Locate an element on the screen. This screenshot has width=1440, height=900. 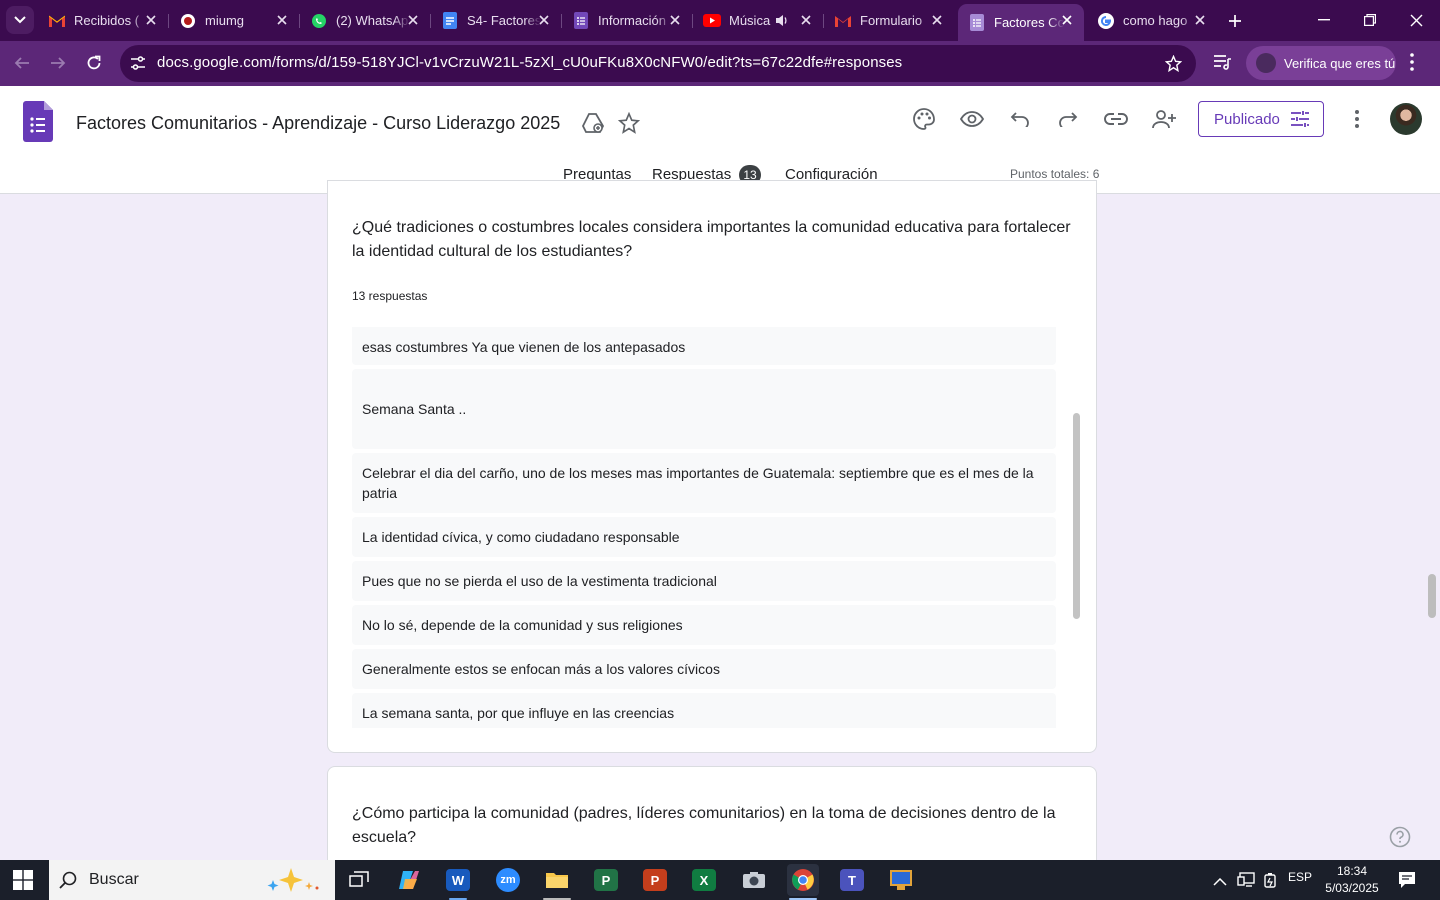
browser-tab-google-search: como hago is located at coordinates (1152, 20).